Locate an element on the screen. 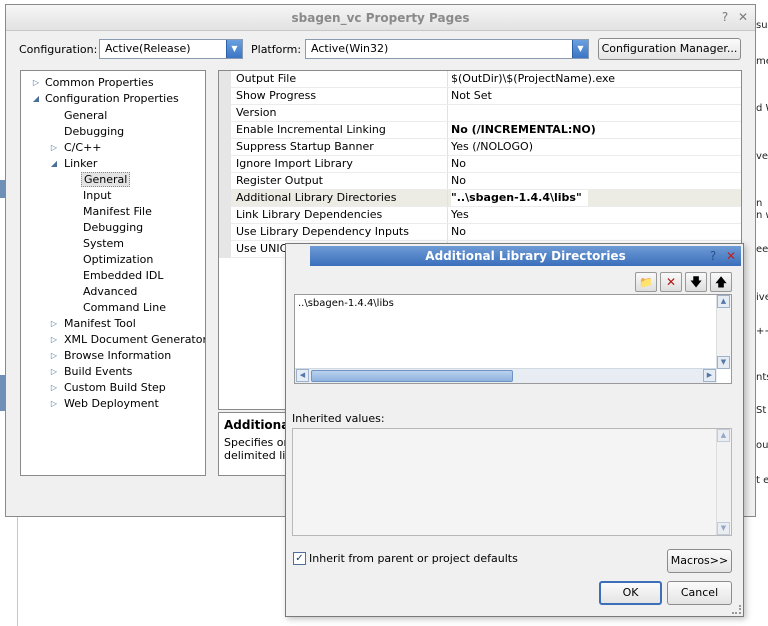 This screenshot has height=626, width=768. tree-item-linker-general: General is located at coordinates (106, 180).